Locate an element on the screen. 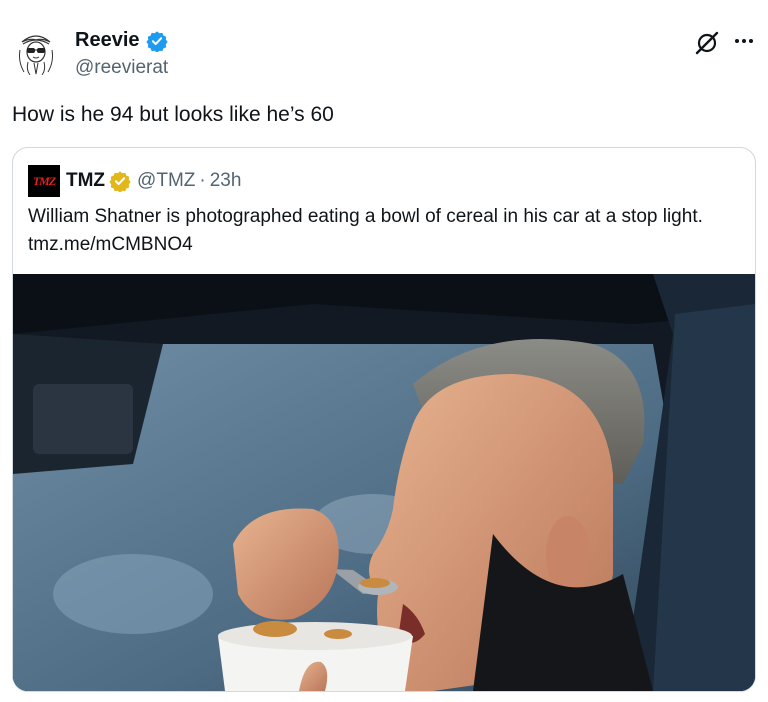 The width and height of the screenshot is (768, 702). tweet-text: How is he 94 but looks like he’s 60 is located at coordinates (173, 114).